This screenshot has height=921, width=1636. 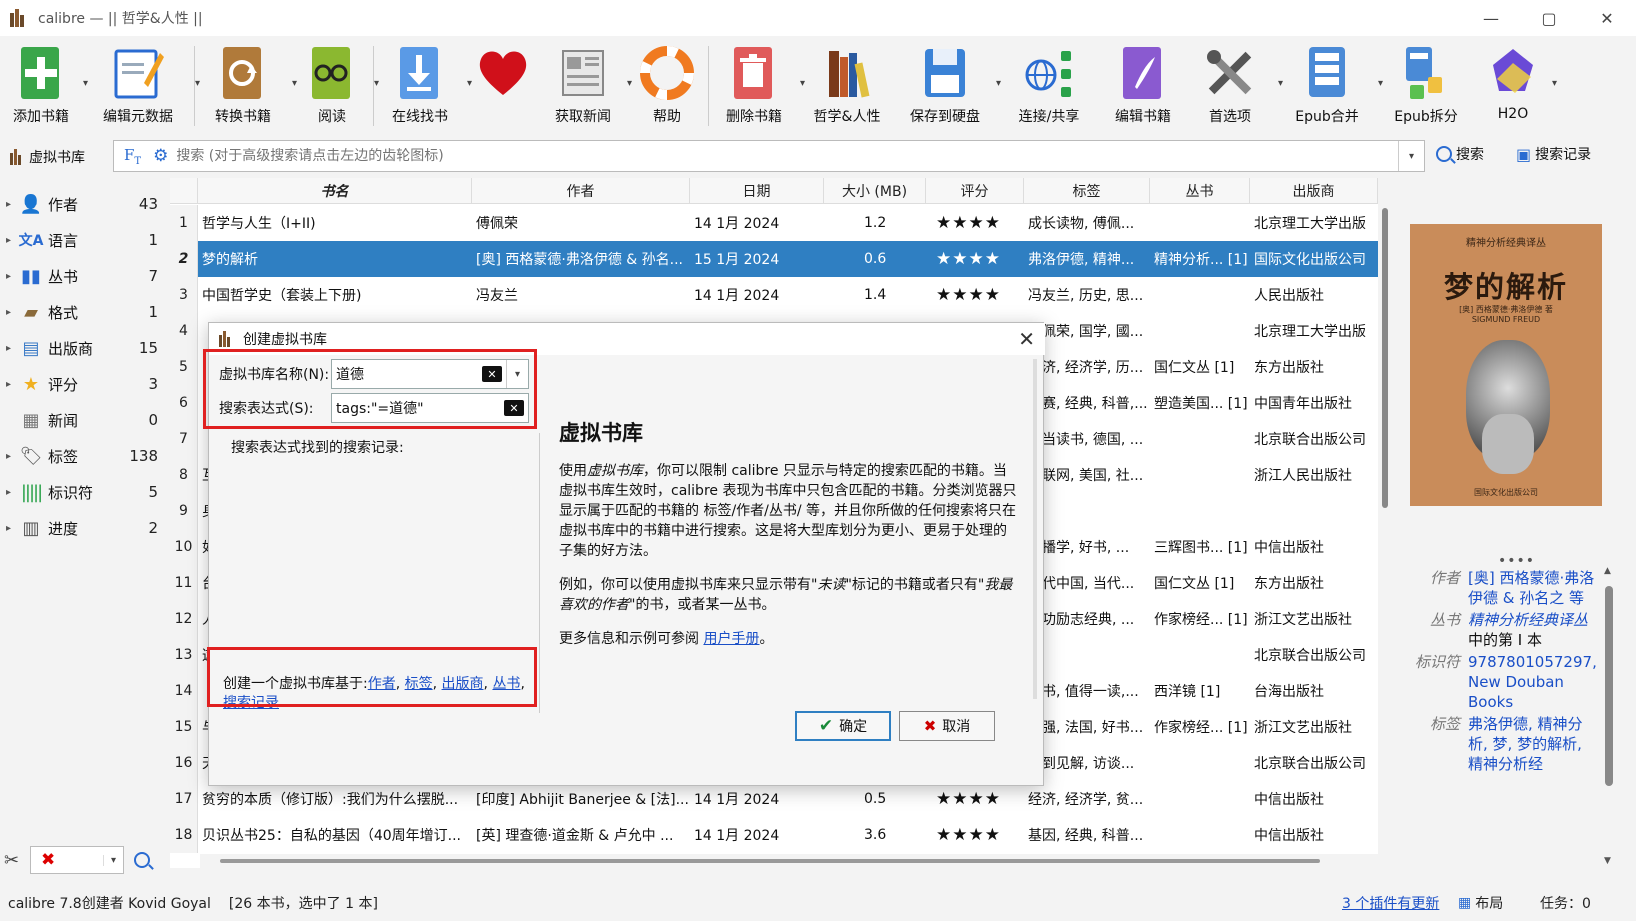 What do you see at coordinates (843, 726) in the screenshot?
I see `ok-button: ✔ 确定` at bounding box center [843, 726].